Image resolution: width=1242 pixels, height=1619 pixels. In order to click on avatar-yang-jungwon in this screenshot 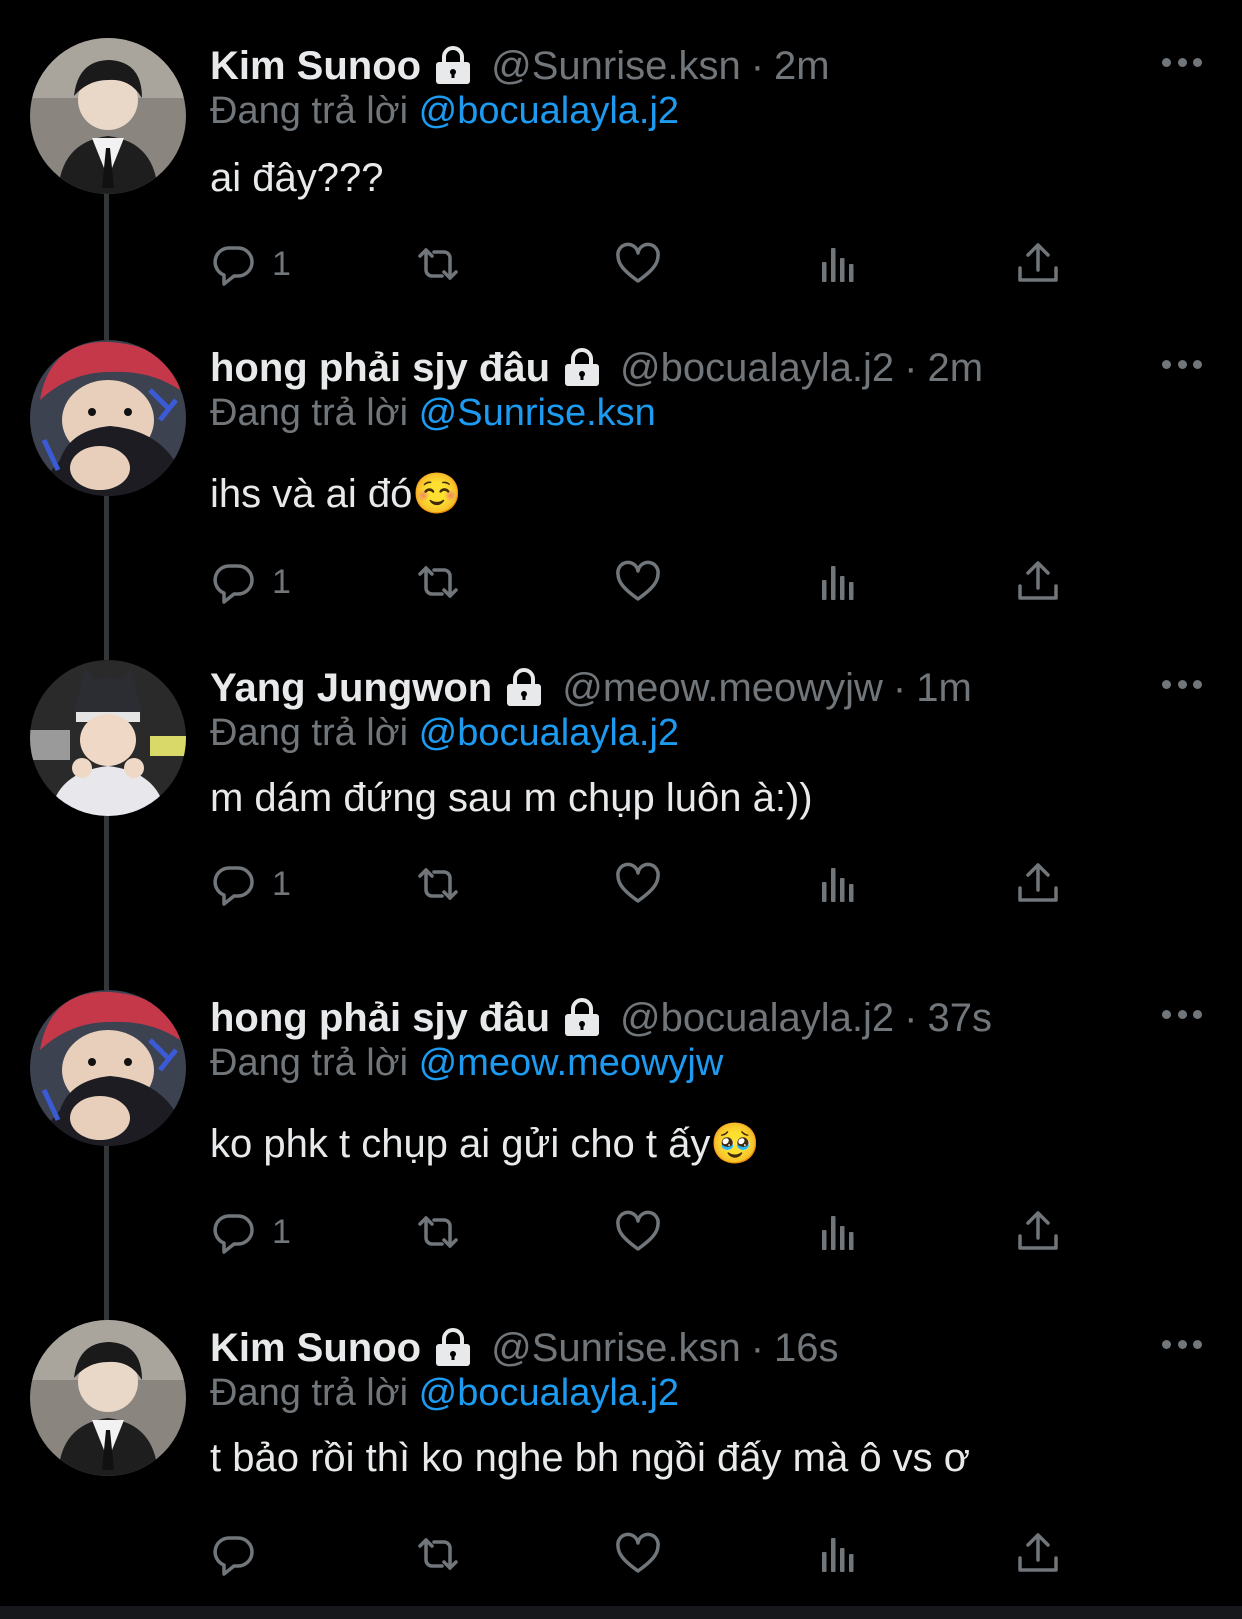, I will do `click(108, 738)`.